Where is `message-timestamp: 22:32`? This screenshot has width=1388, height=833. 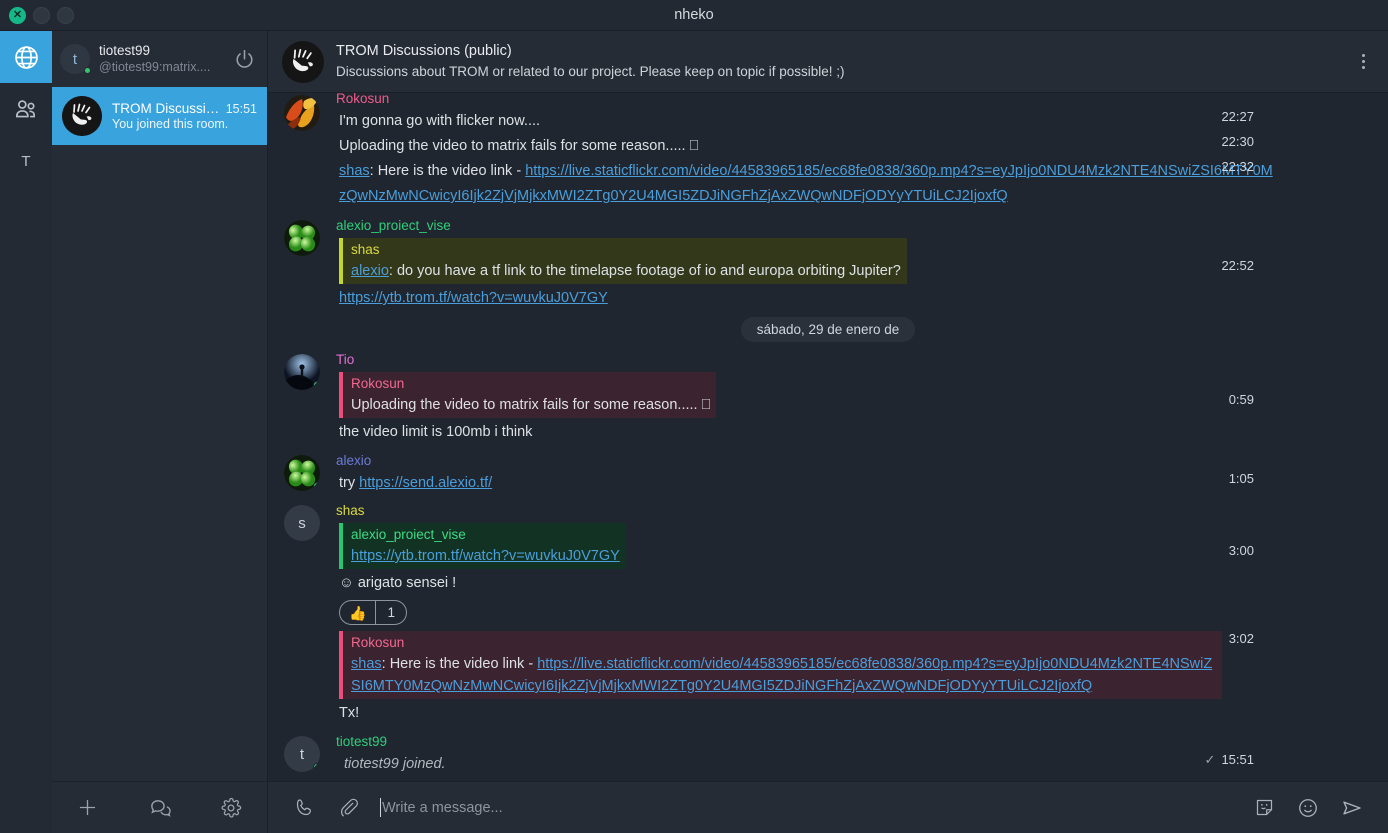
message-timestamp: 22:32 is located at coordinates (1237, 166).